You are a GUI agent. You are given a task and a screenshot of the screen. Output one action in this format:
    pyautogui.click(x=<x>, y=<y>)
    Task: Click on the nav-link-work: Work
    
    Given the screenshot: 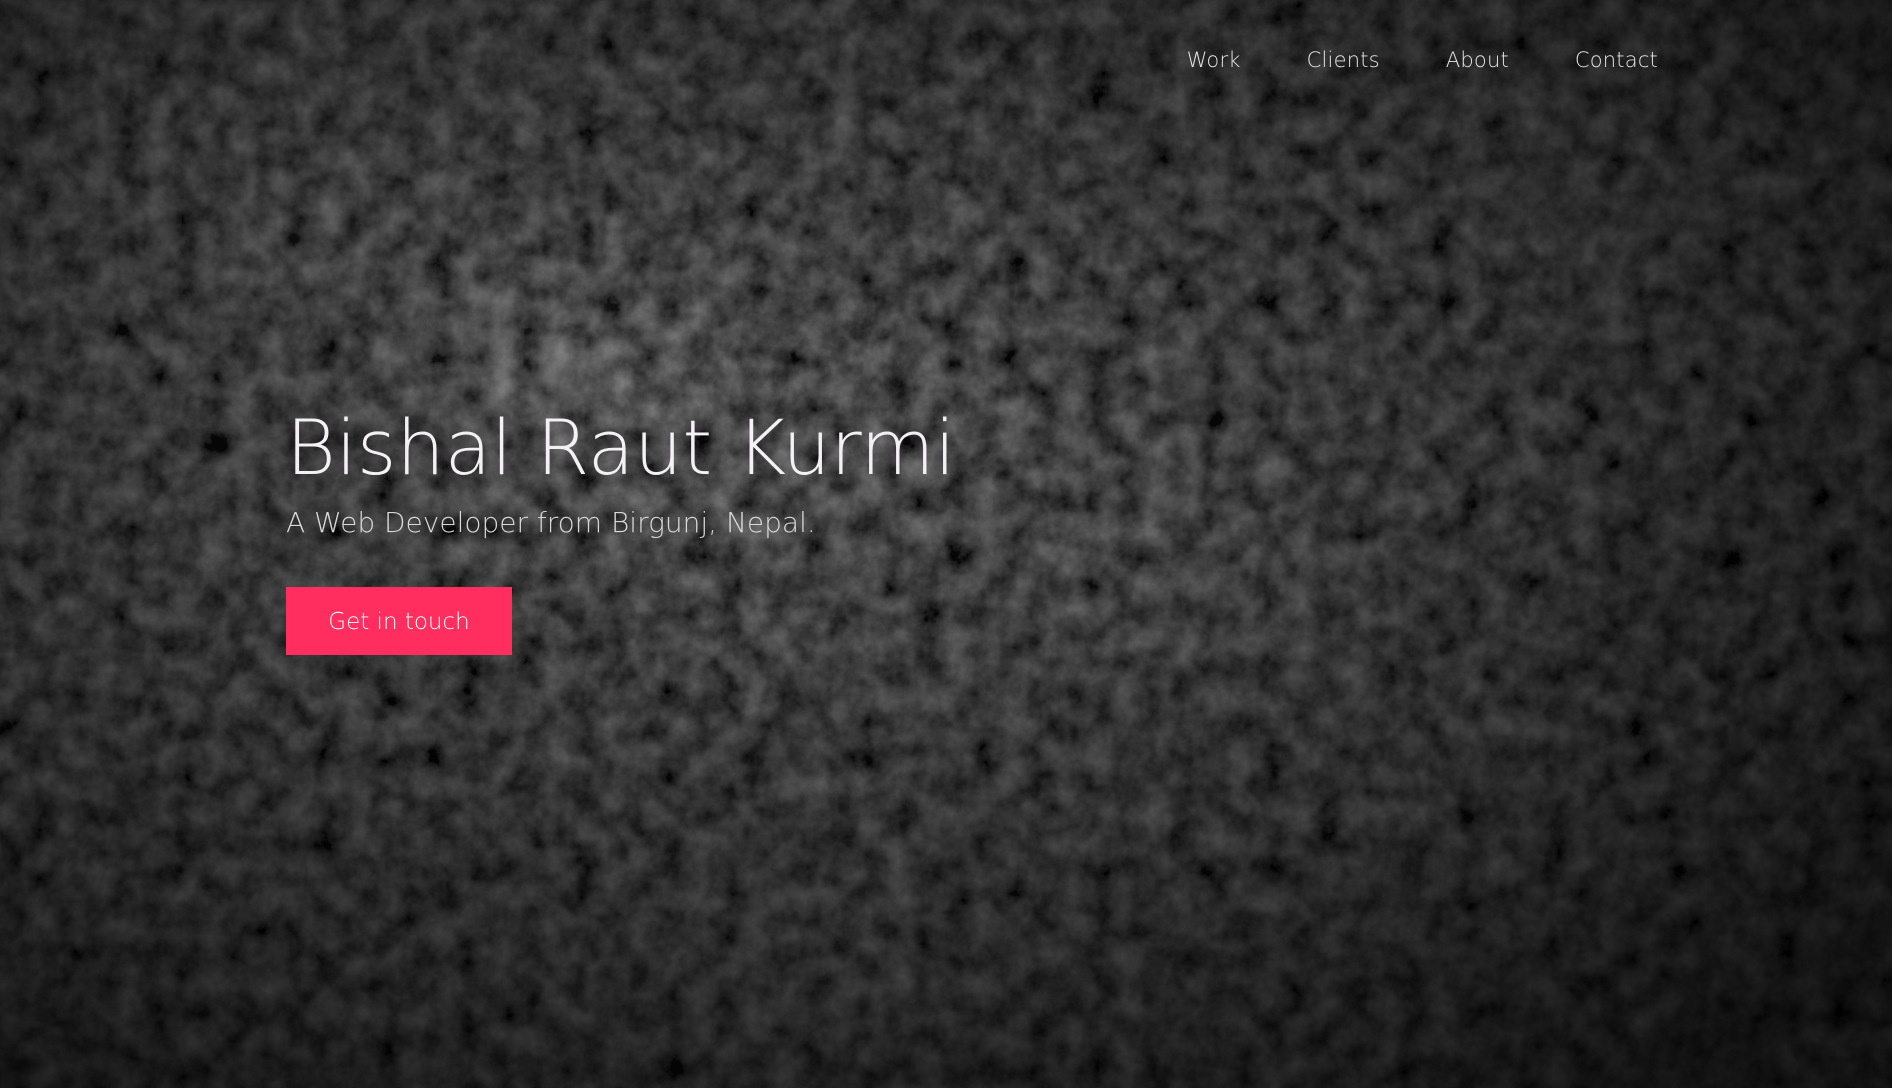 What is the action you would take?
    pyautogui.click(x=1214, y=60)
    